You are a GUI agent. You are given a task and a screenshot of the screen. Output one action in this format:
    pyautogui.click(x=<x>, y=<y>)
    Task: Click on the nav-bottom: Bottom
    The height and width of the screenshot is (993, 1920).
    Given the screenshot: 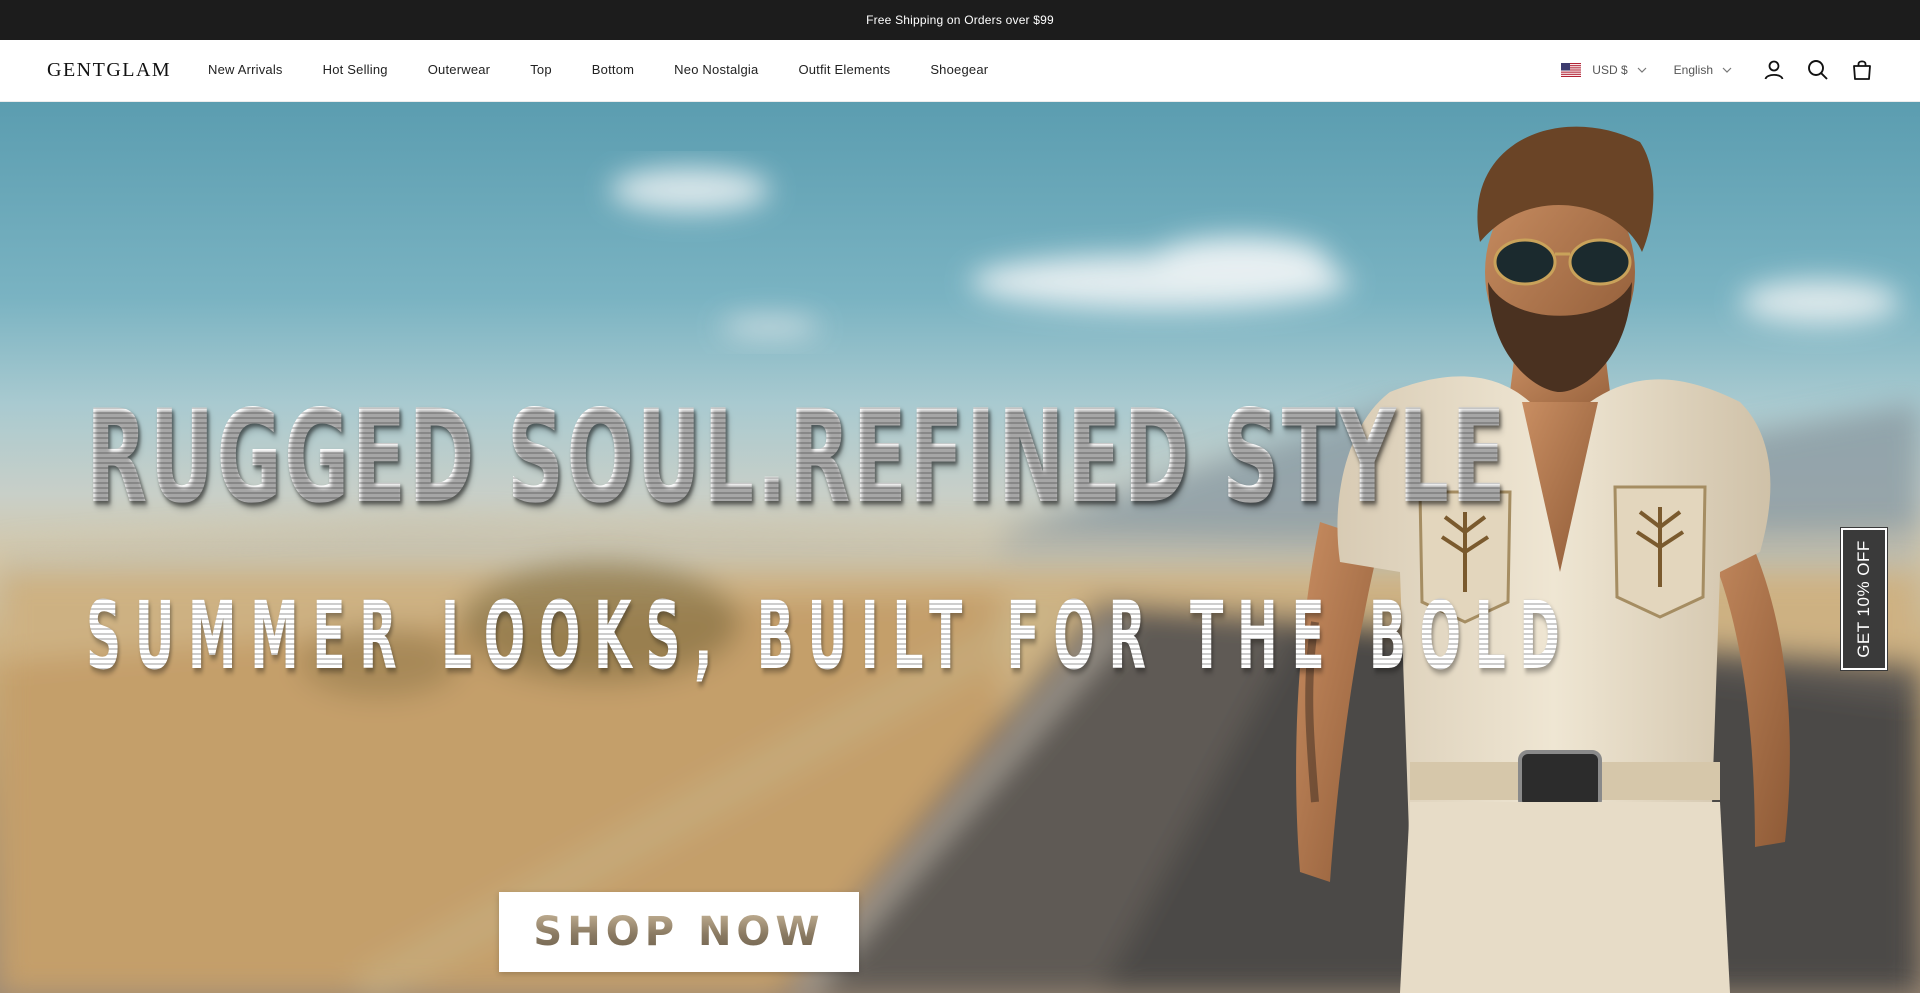 What is the action you would take?
    pyautogui.click(x=613, y=69)
    